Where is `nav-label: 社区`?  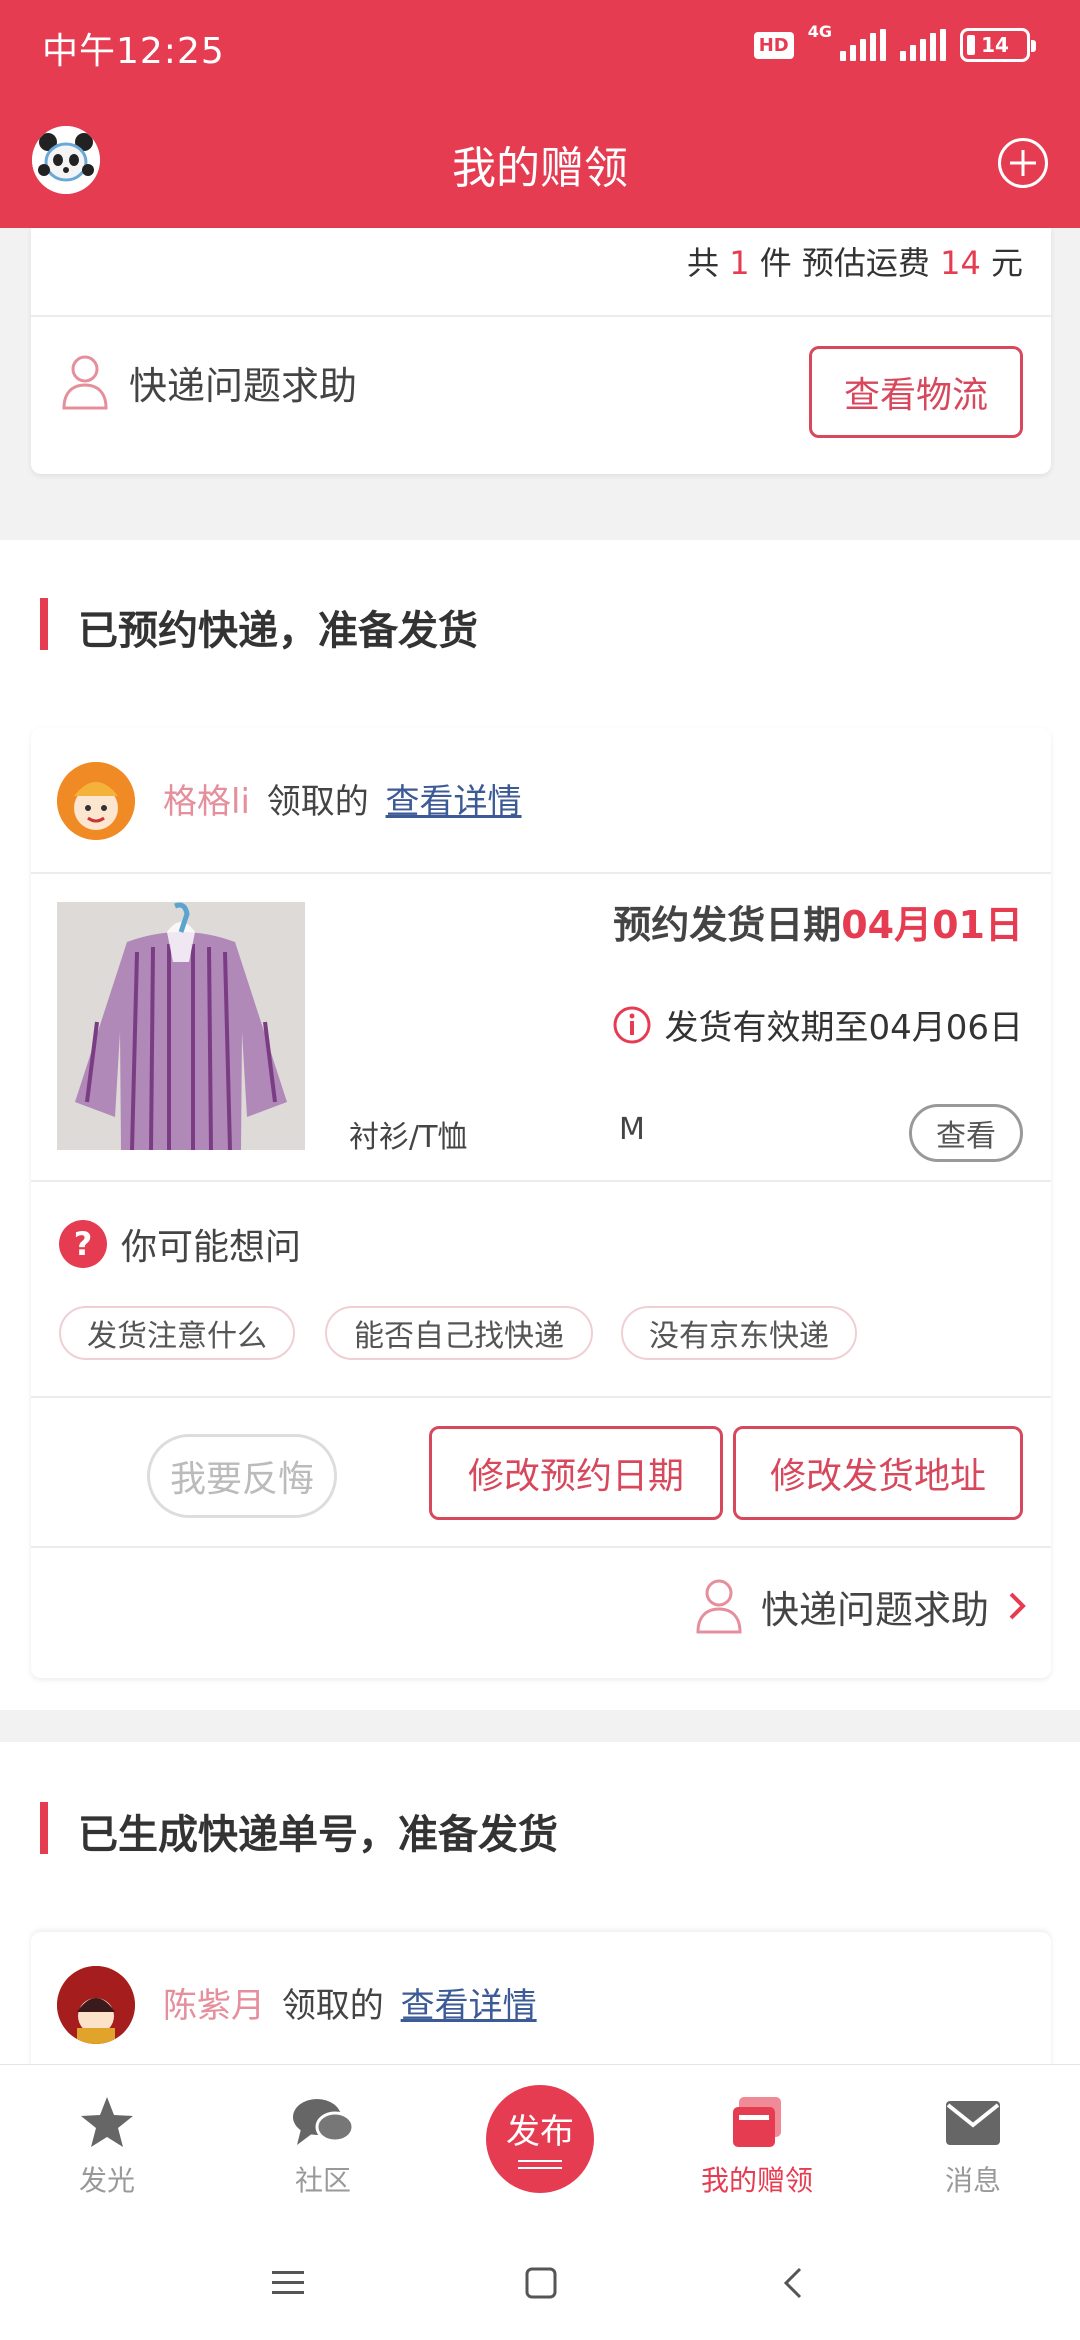
nav-label: 社区 is located at coordinates (322, 2180).